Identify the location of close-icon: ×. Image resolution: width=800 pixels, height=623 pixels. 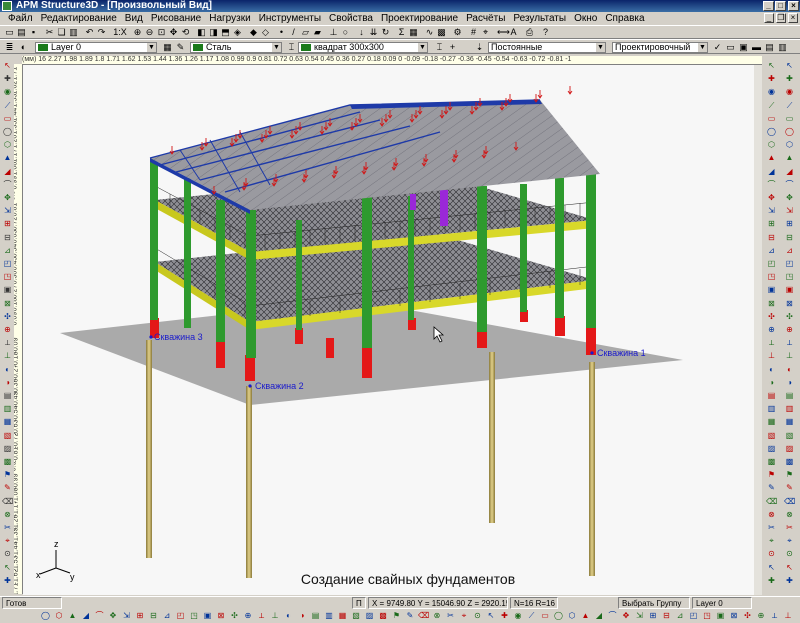
(793, 6).